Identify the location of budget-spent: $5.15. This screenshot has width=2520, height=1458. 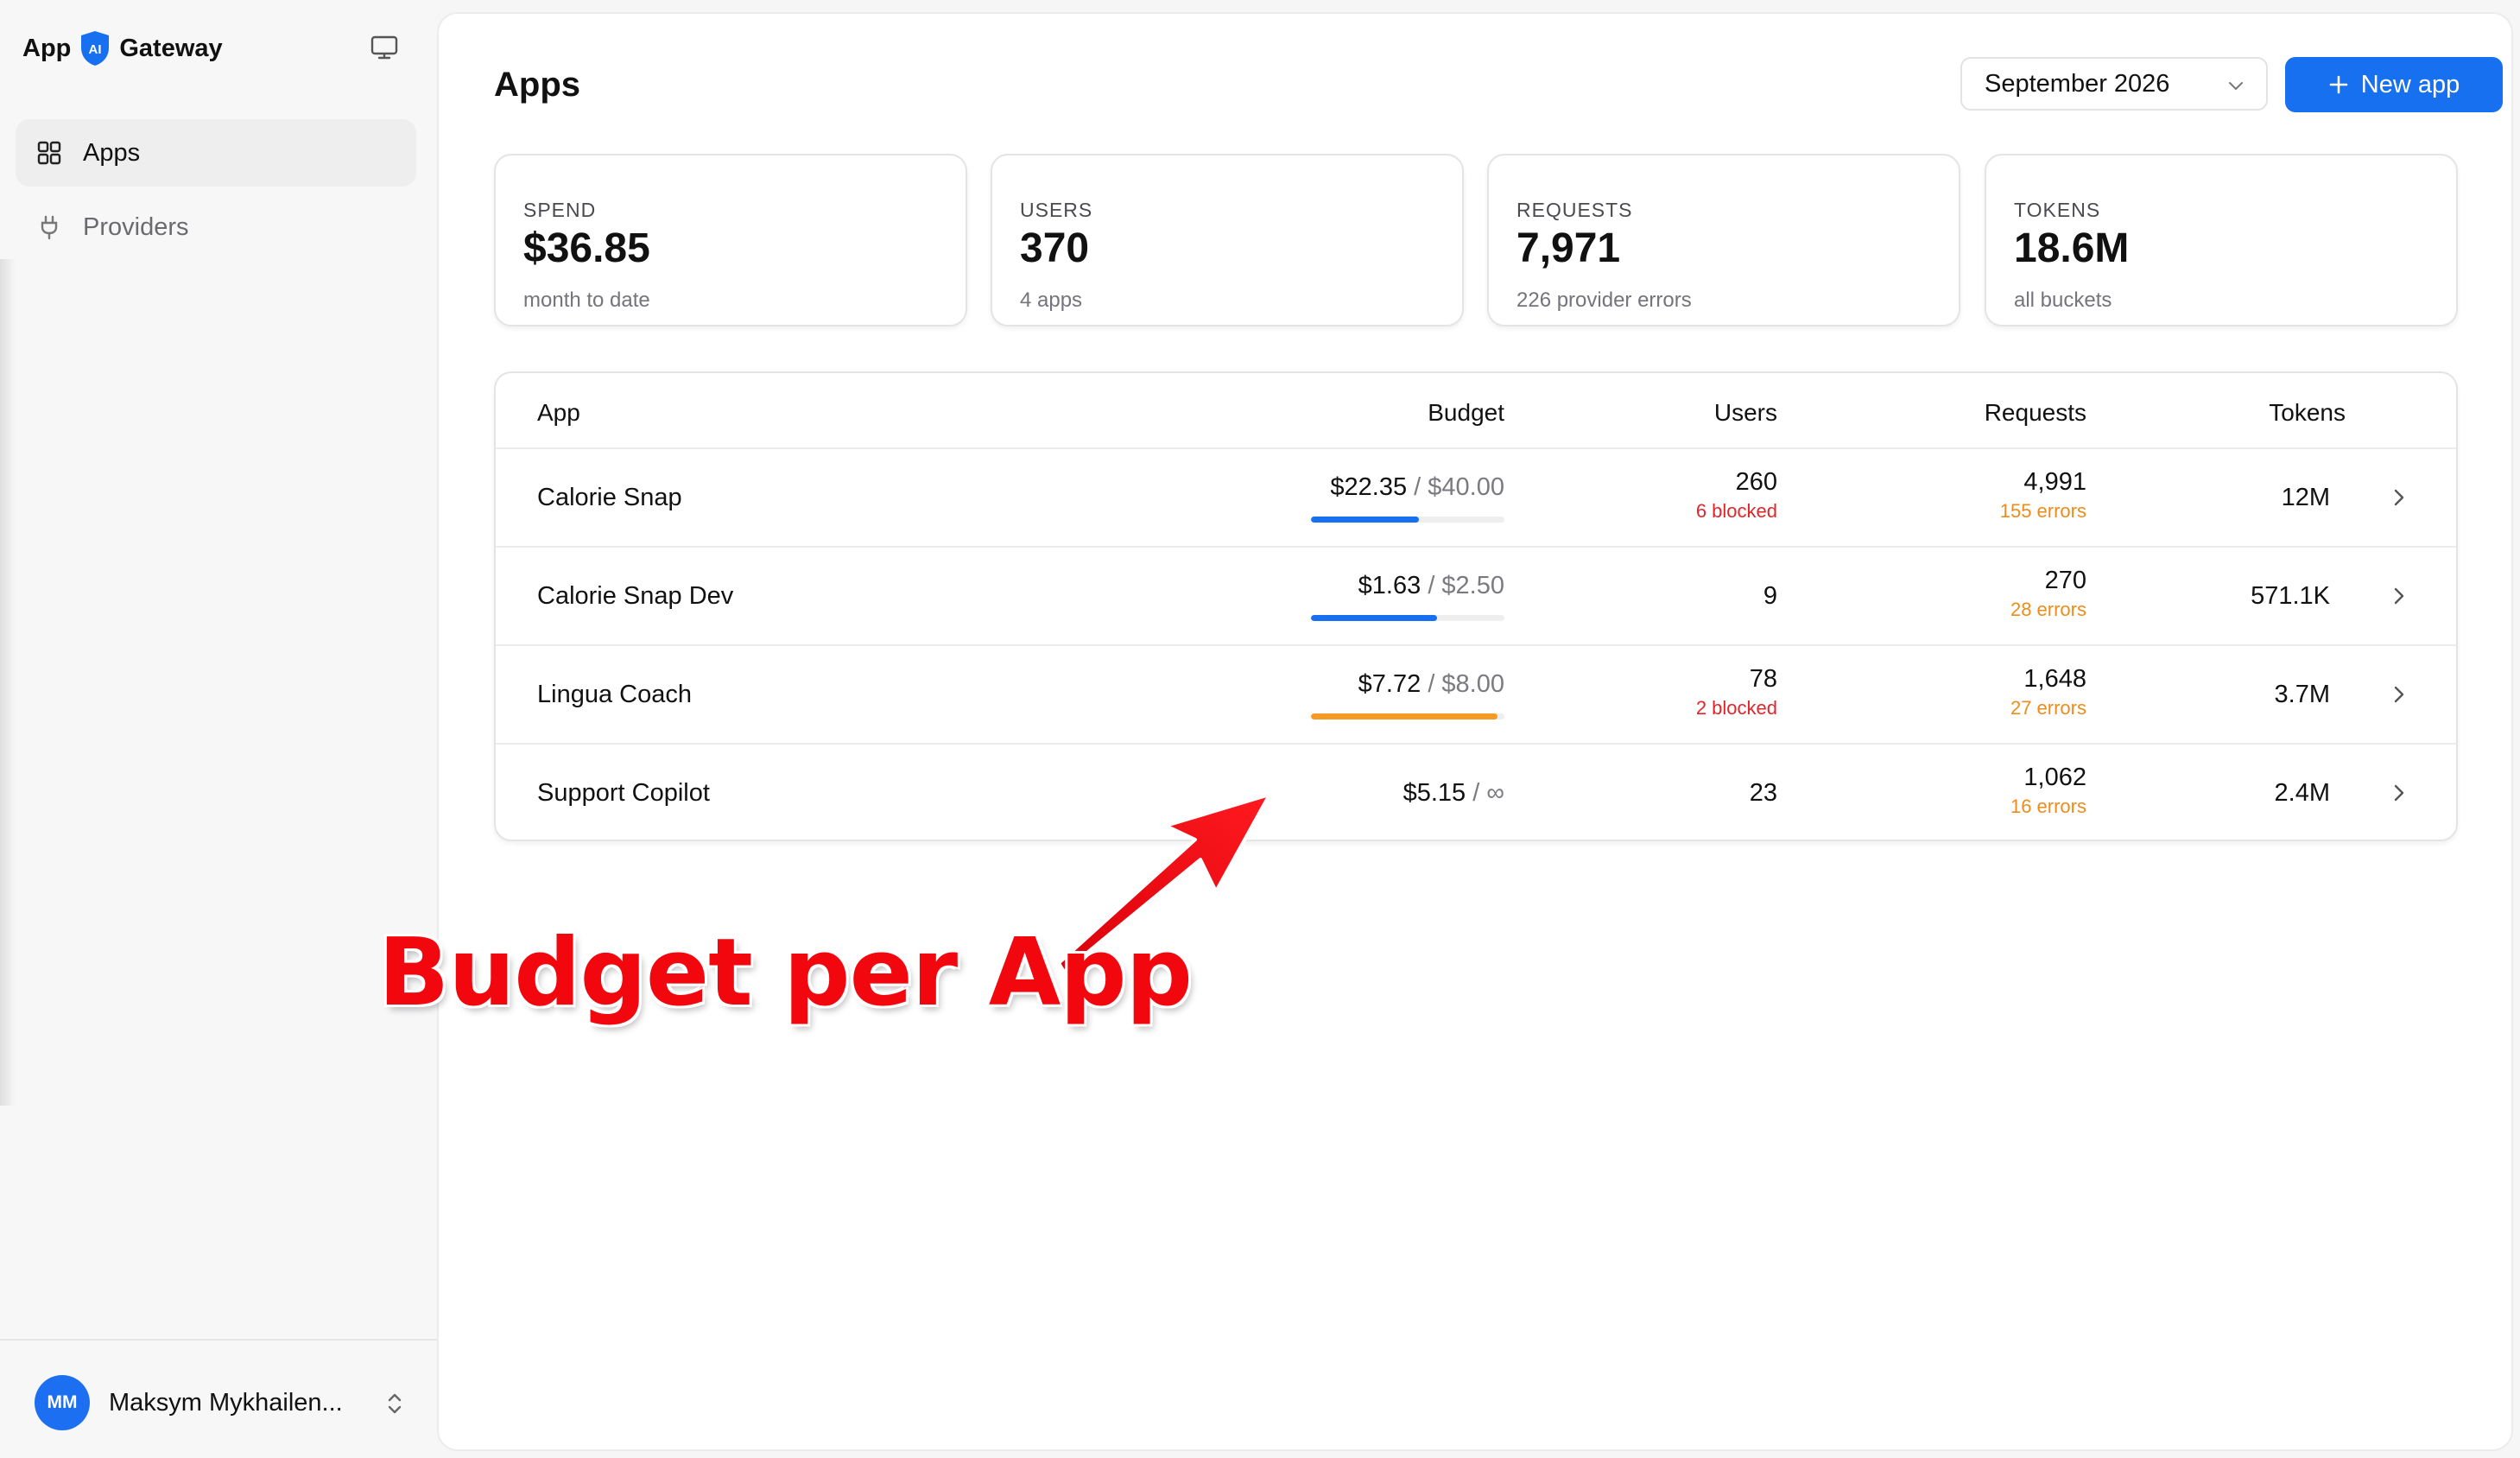
(1434, 793).